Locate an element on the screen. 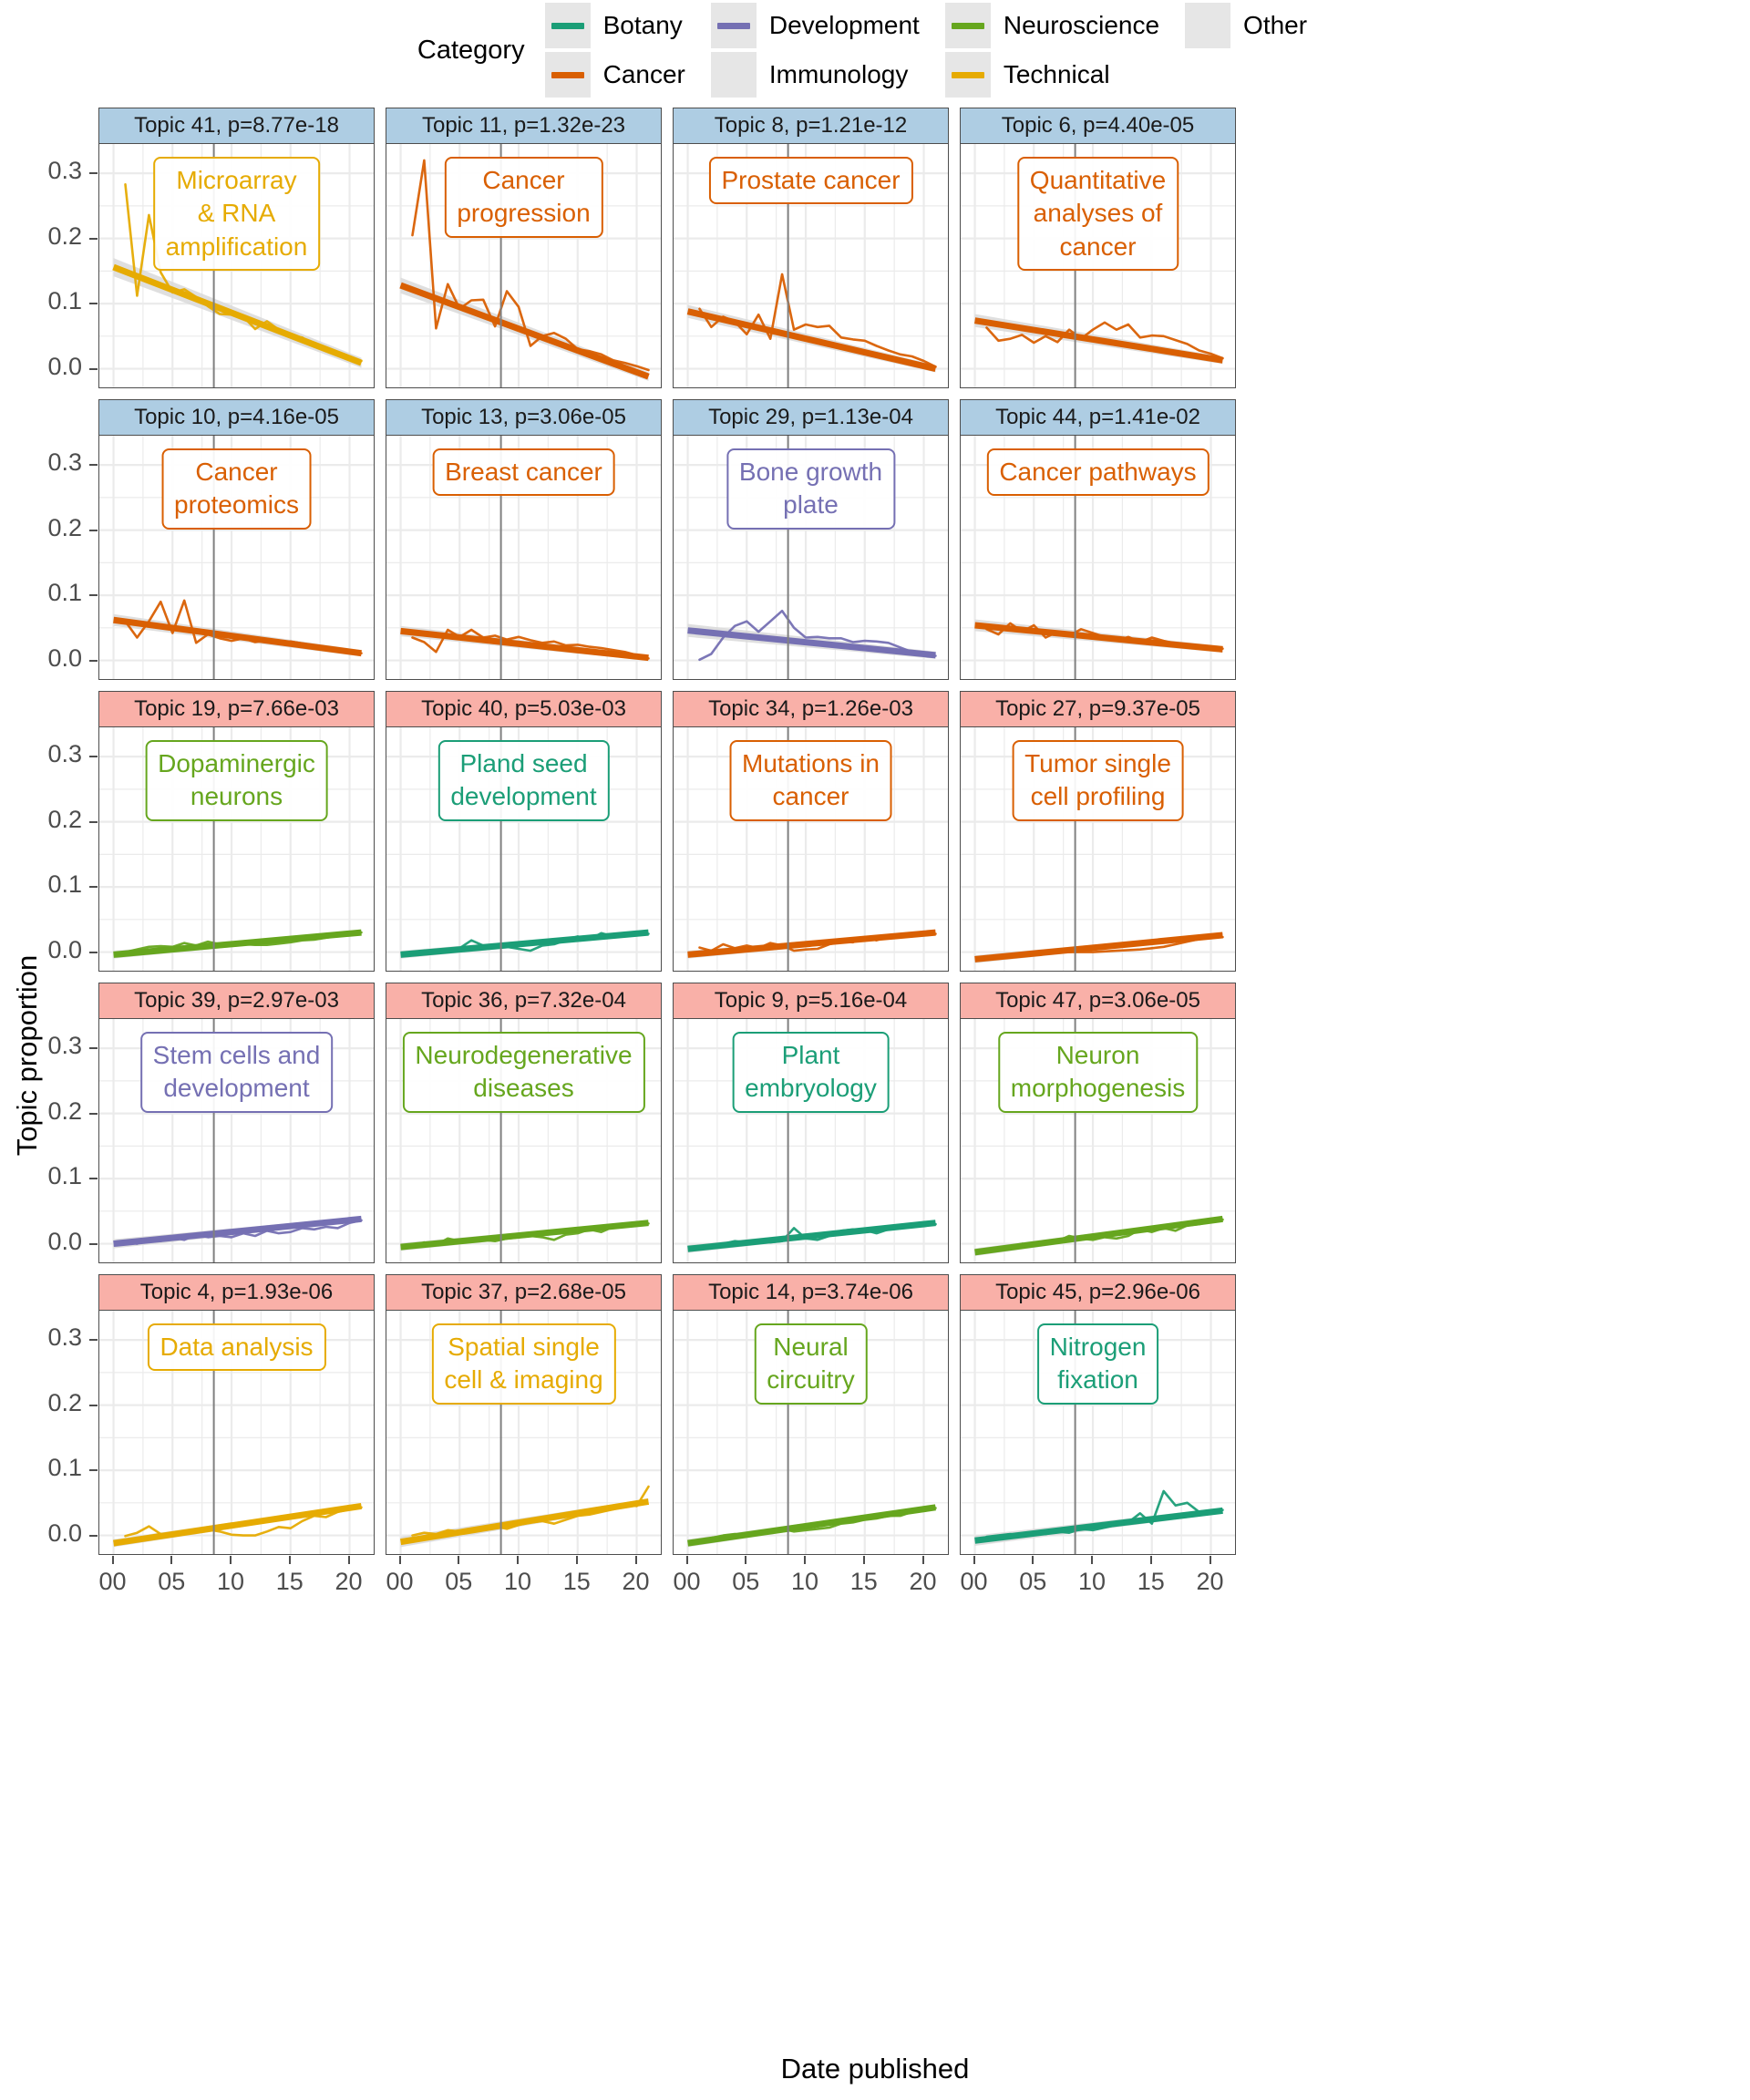 Image resolution: width=1750 pixels, height=2100 pixels. topic-label-line: Breast cancer is located at coordinates (524, 472).